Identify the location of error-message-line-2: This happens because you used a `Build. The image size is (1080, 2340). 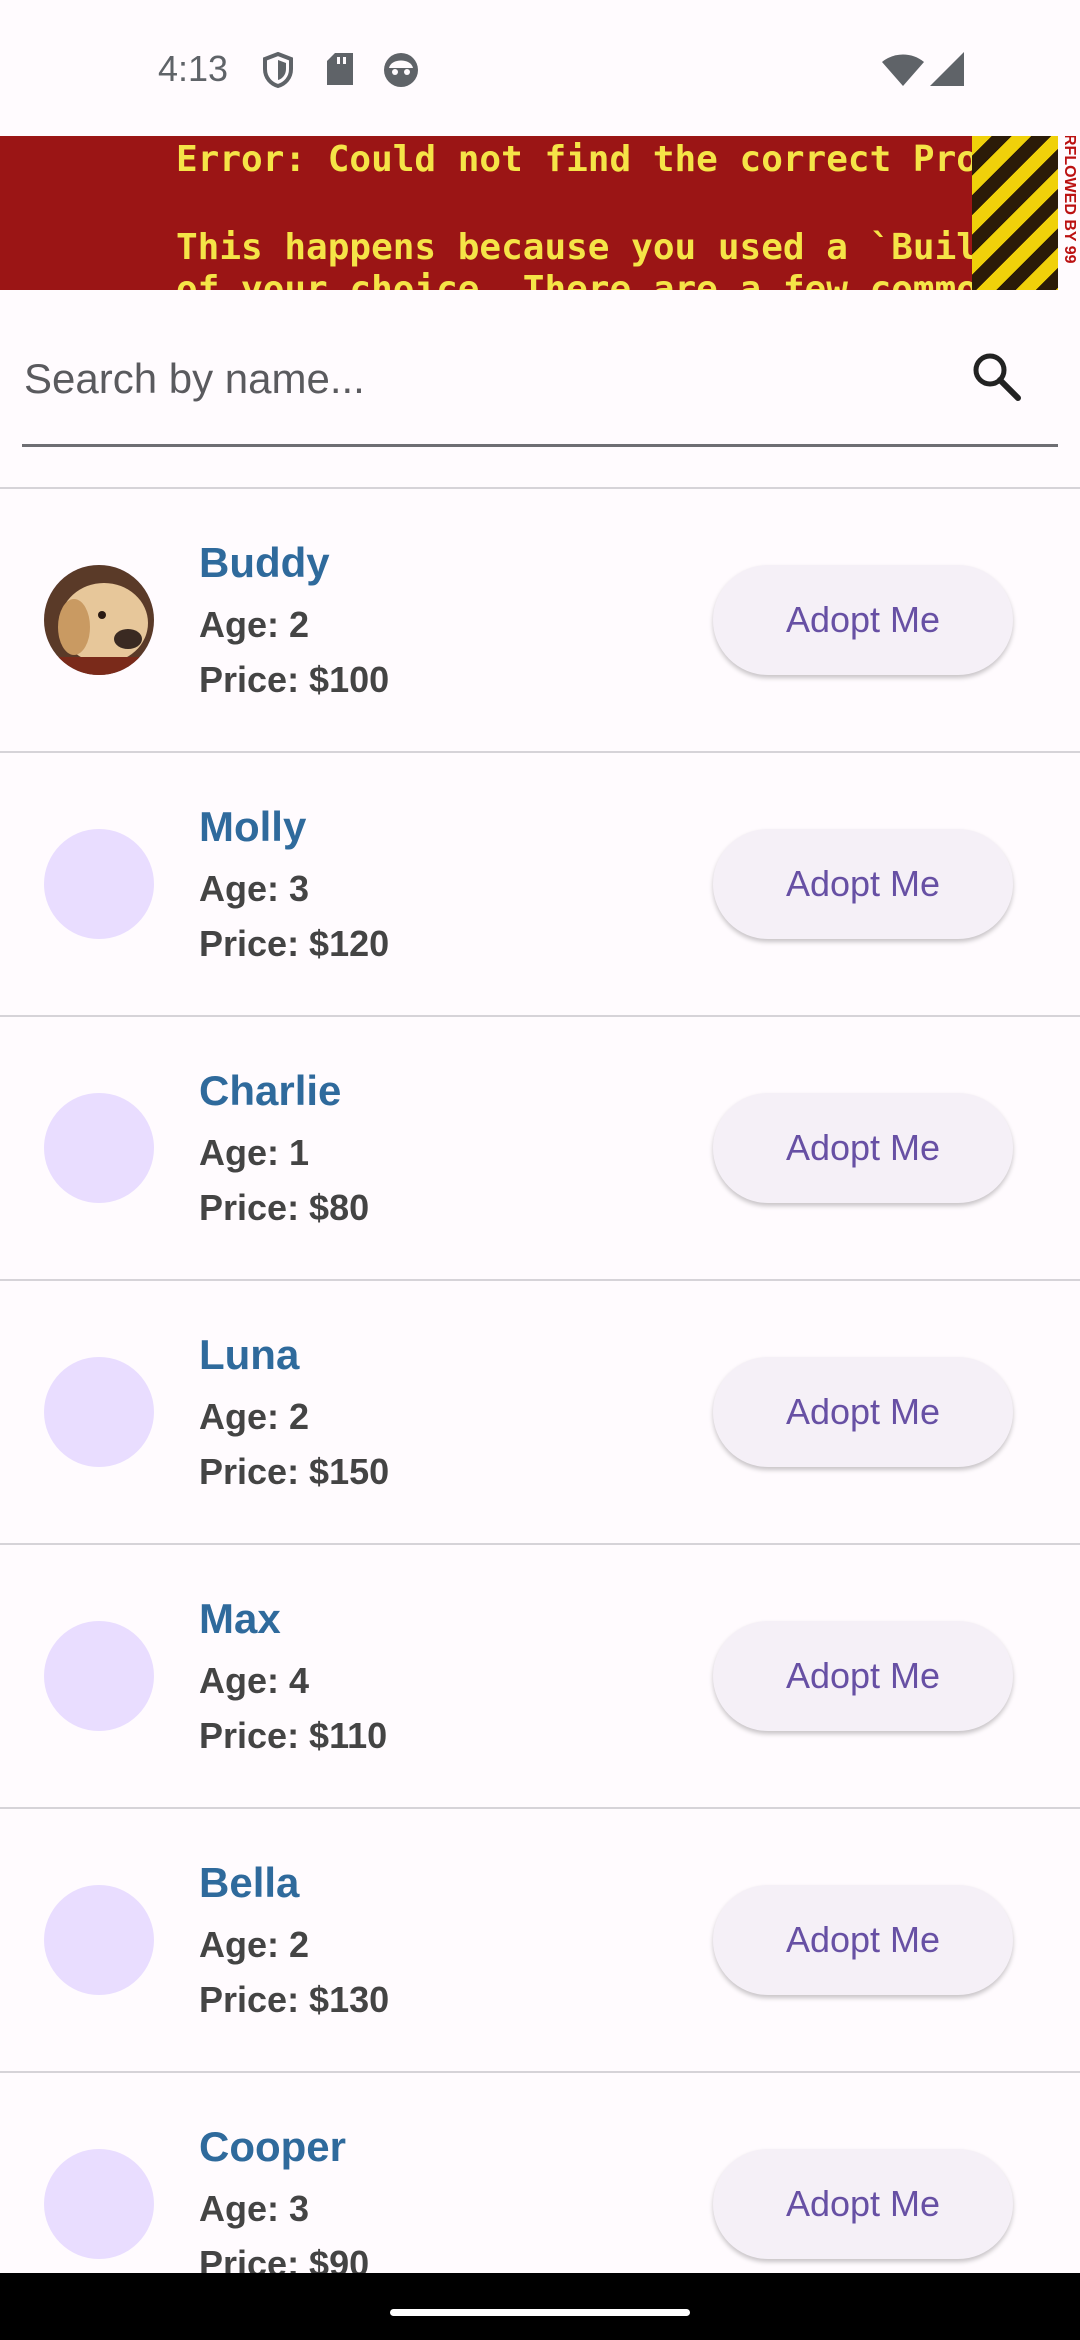
(588, 247).